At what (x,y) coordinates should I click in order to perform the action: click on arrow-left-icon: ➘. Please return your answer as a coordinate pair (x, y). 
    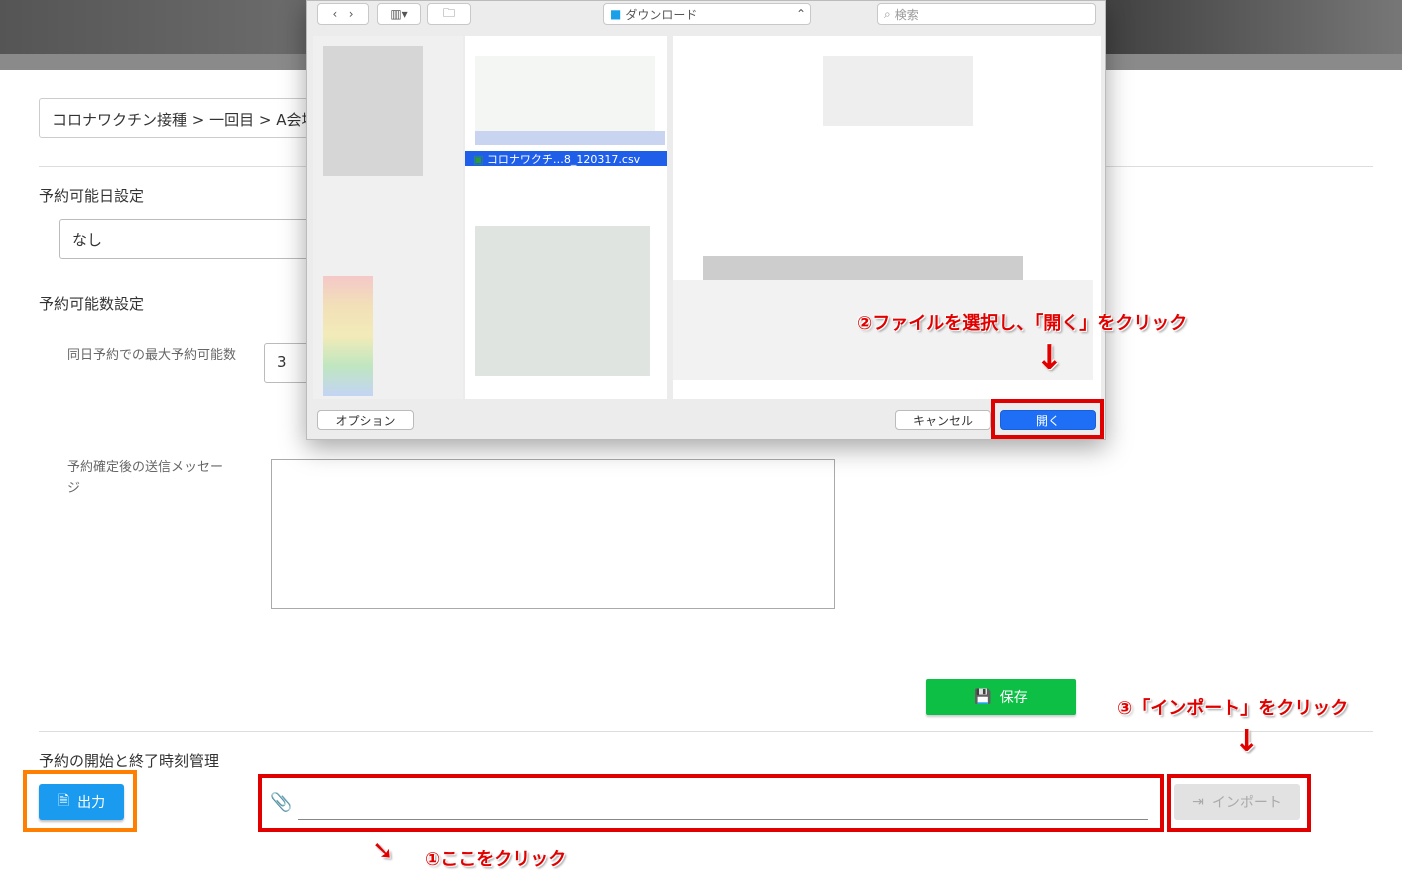
    Looking at the image, I should click on (383, 851).